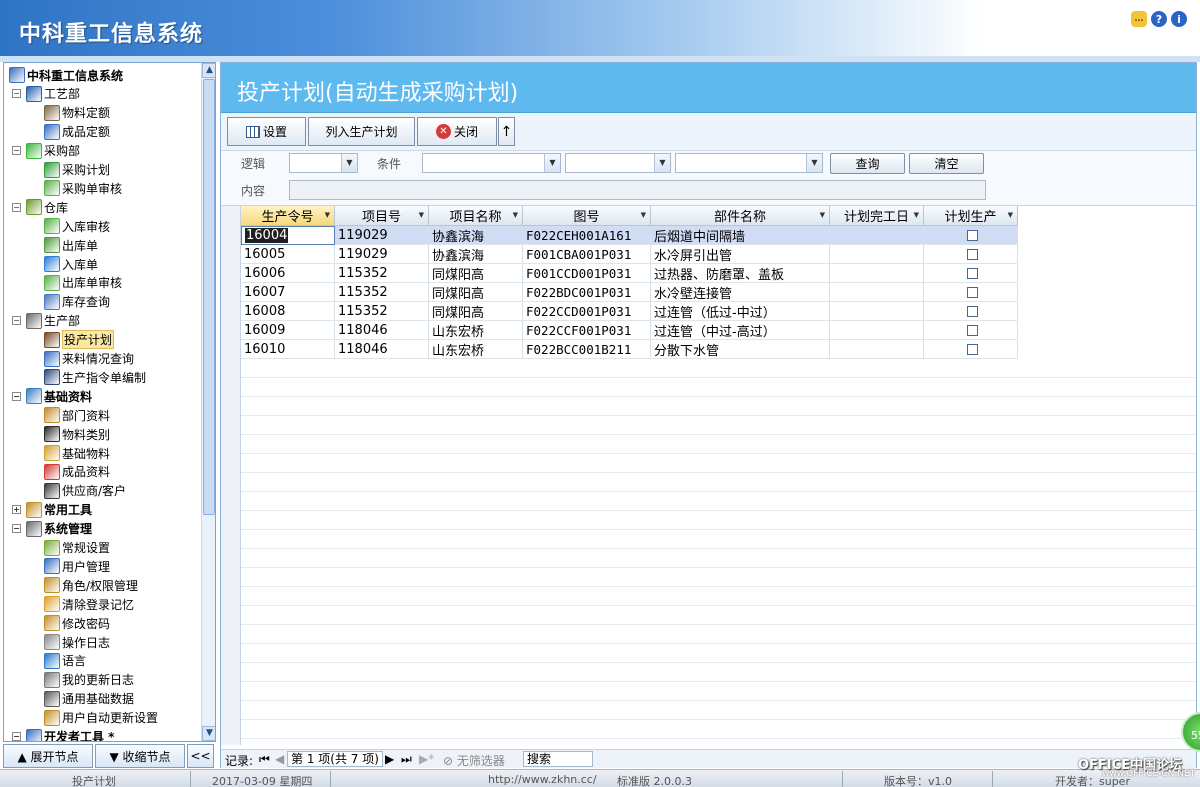 The height and width of the screenshot is (787, 1200). Describe the element at coordinates (77, 434) in the screenshot. I see `sidebar-item: 物料类别` at that location.